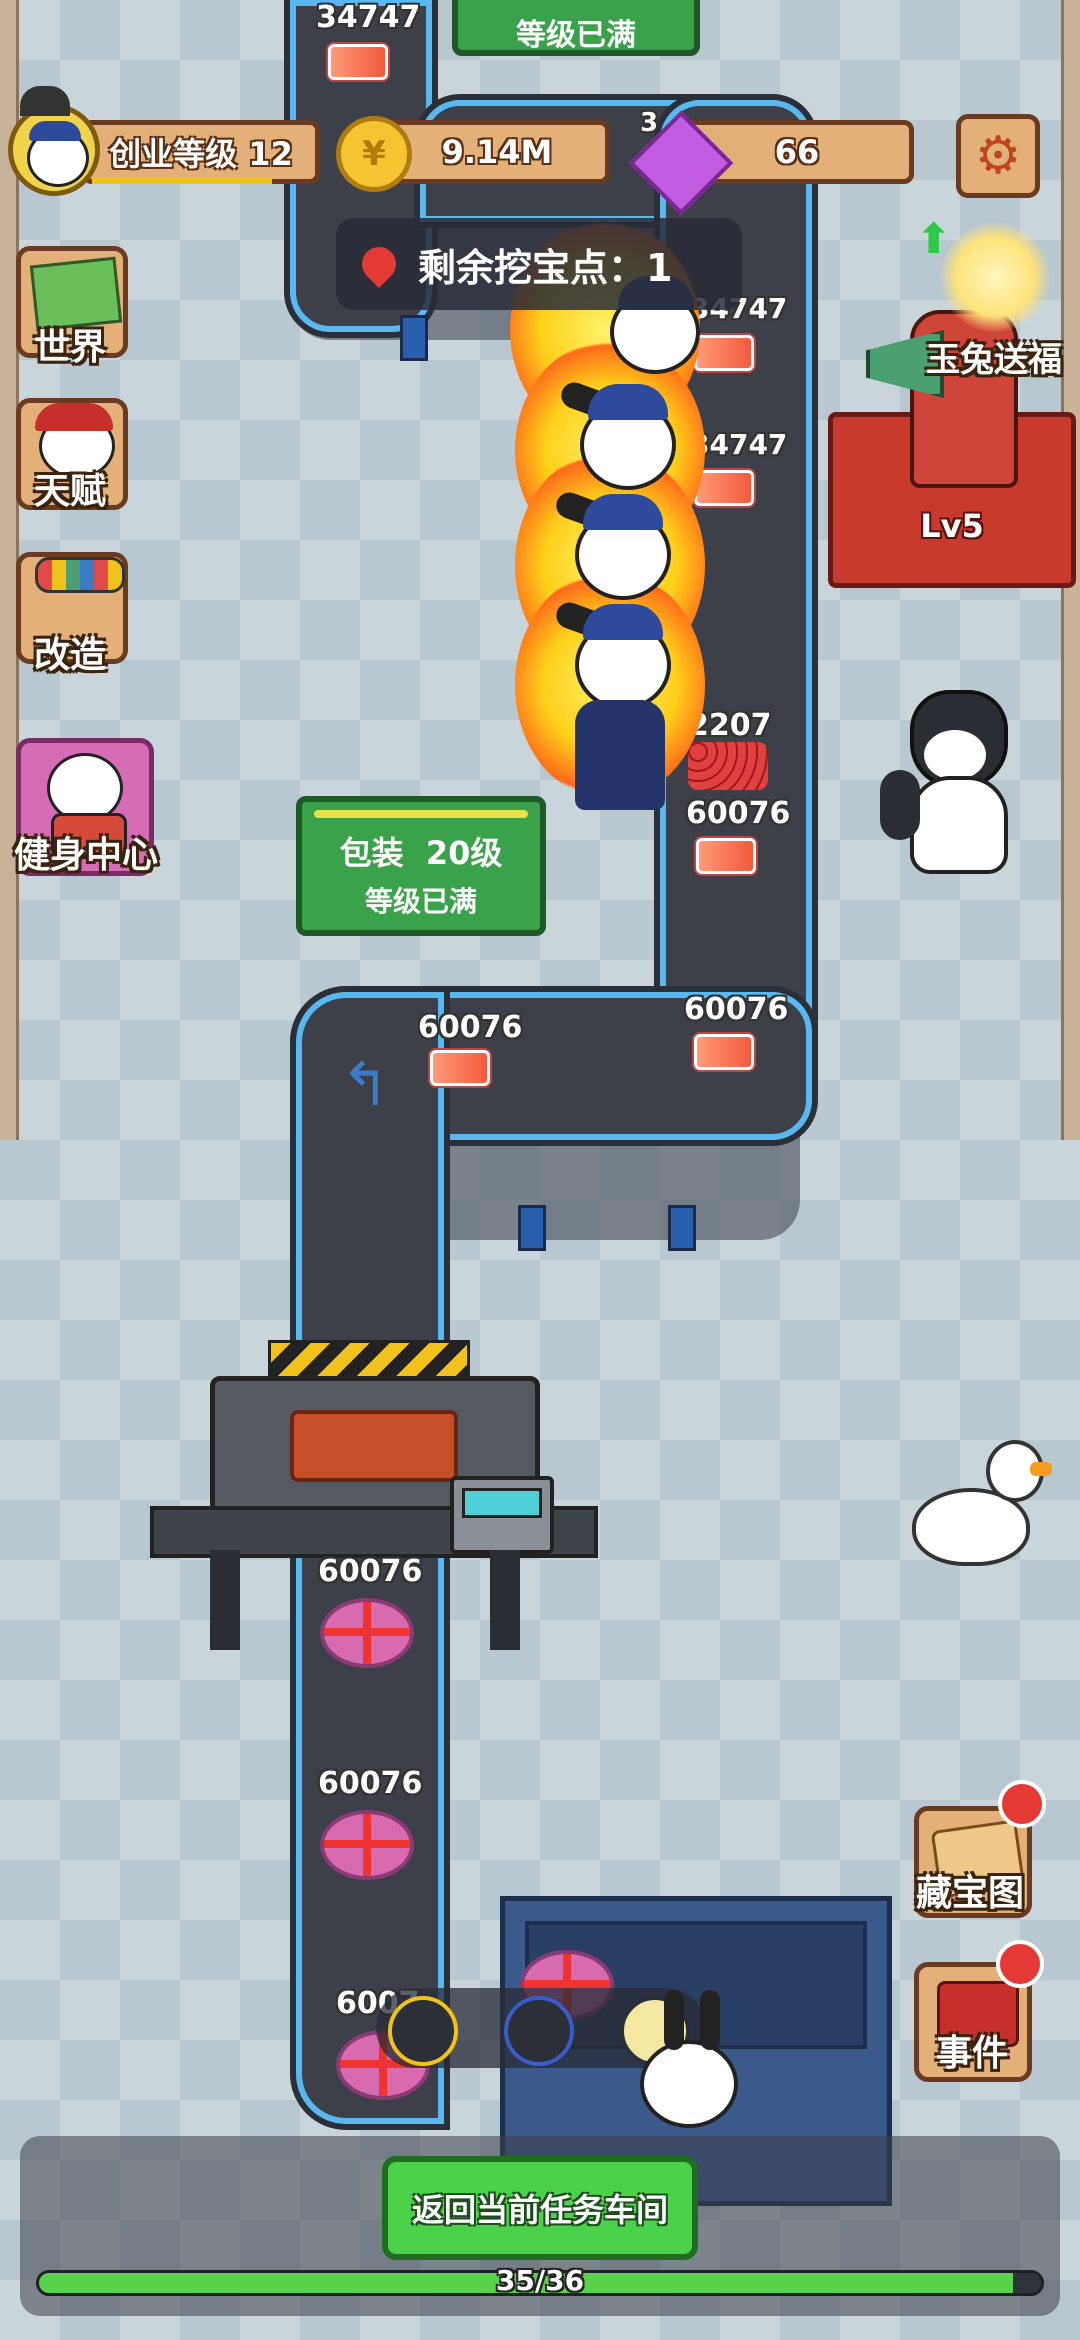  What do you see at coordinates (545, 267) in the screenshot?
I see `dig-points-text: 剩余挖宝点：1` at bounding box center [545, 267].